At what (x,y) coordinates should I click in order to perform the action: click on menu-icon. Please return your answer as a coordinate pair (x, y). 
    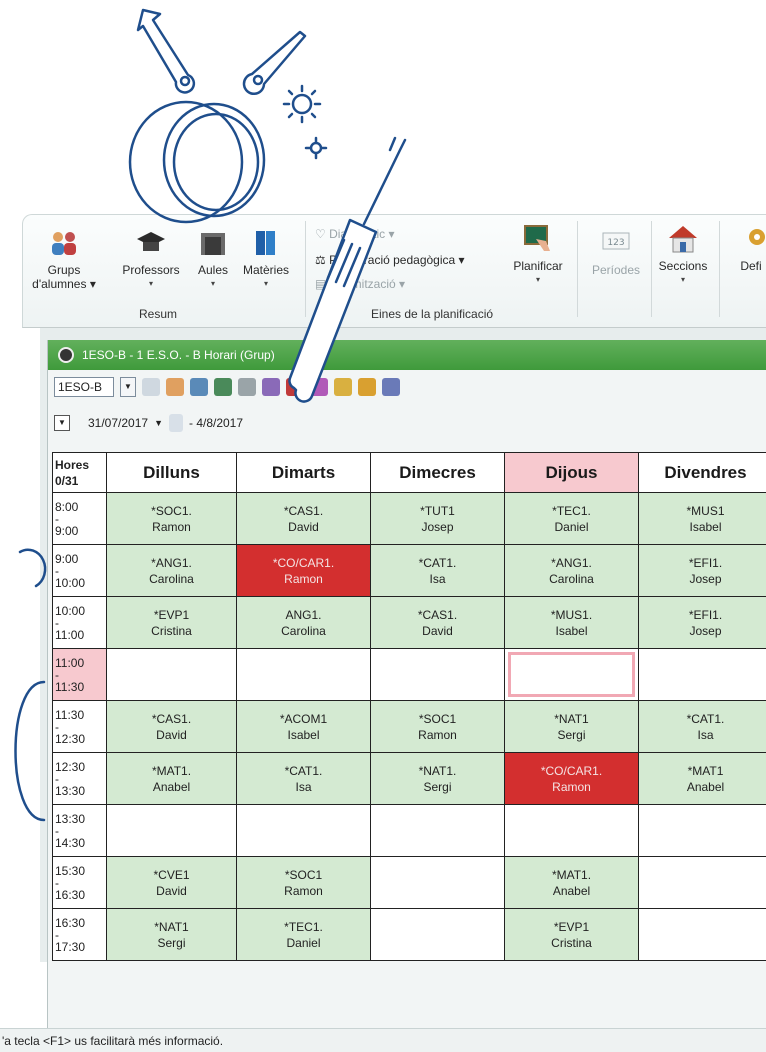
    Looking at the image, I should click on (391, 387).